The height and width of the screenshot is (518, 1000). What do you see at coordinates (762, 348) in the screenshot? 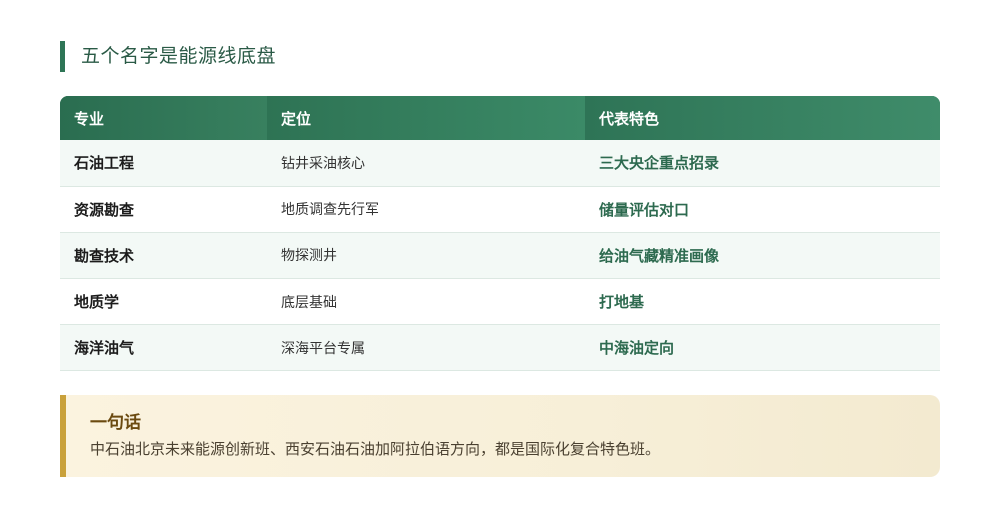
I see `cell-feature: 中海油定向` at bounding box center [762, 348].